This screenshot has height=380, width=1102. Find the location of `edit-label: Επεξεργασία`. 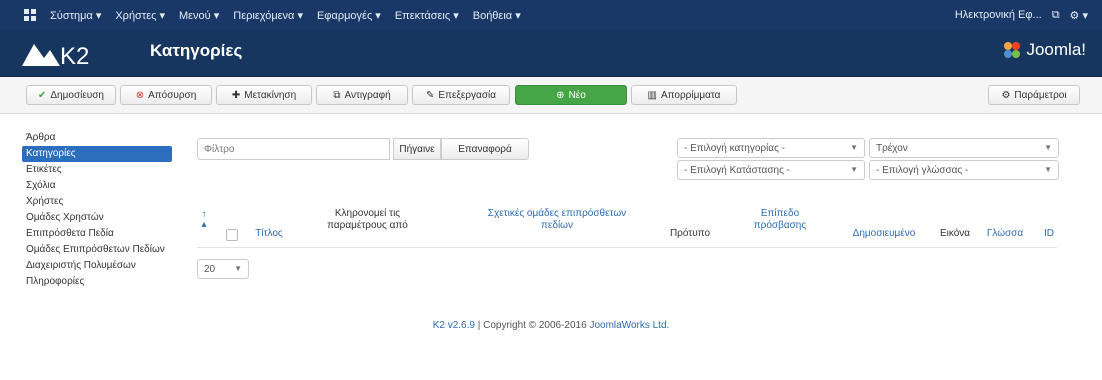

edit-label: Επεξεργασία is located at coordinates (467, 95).